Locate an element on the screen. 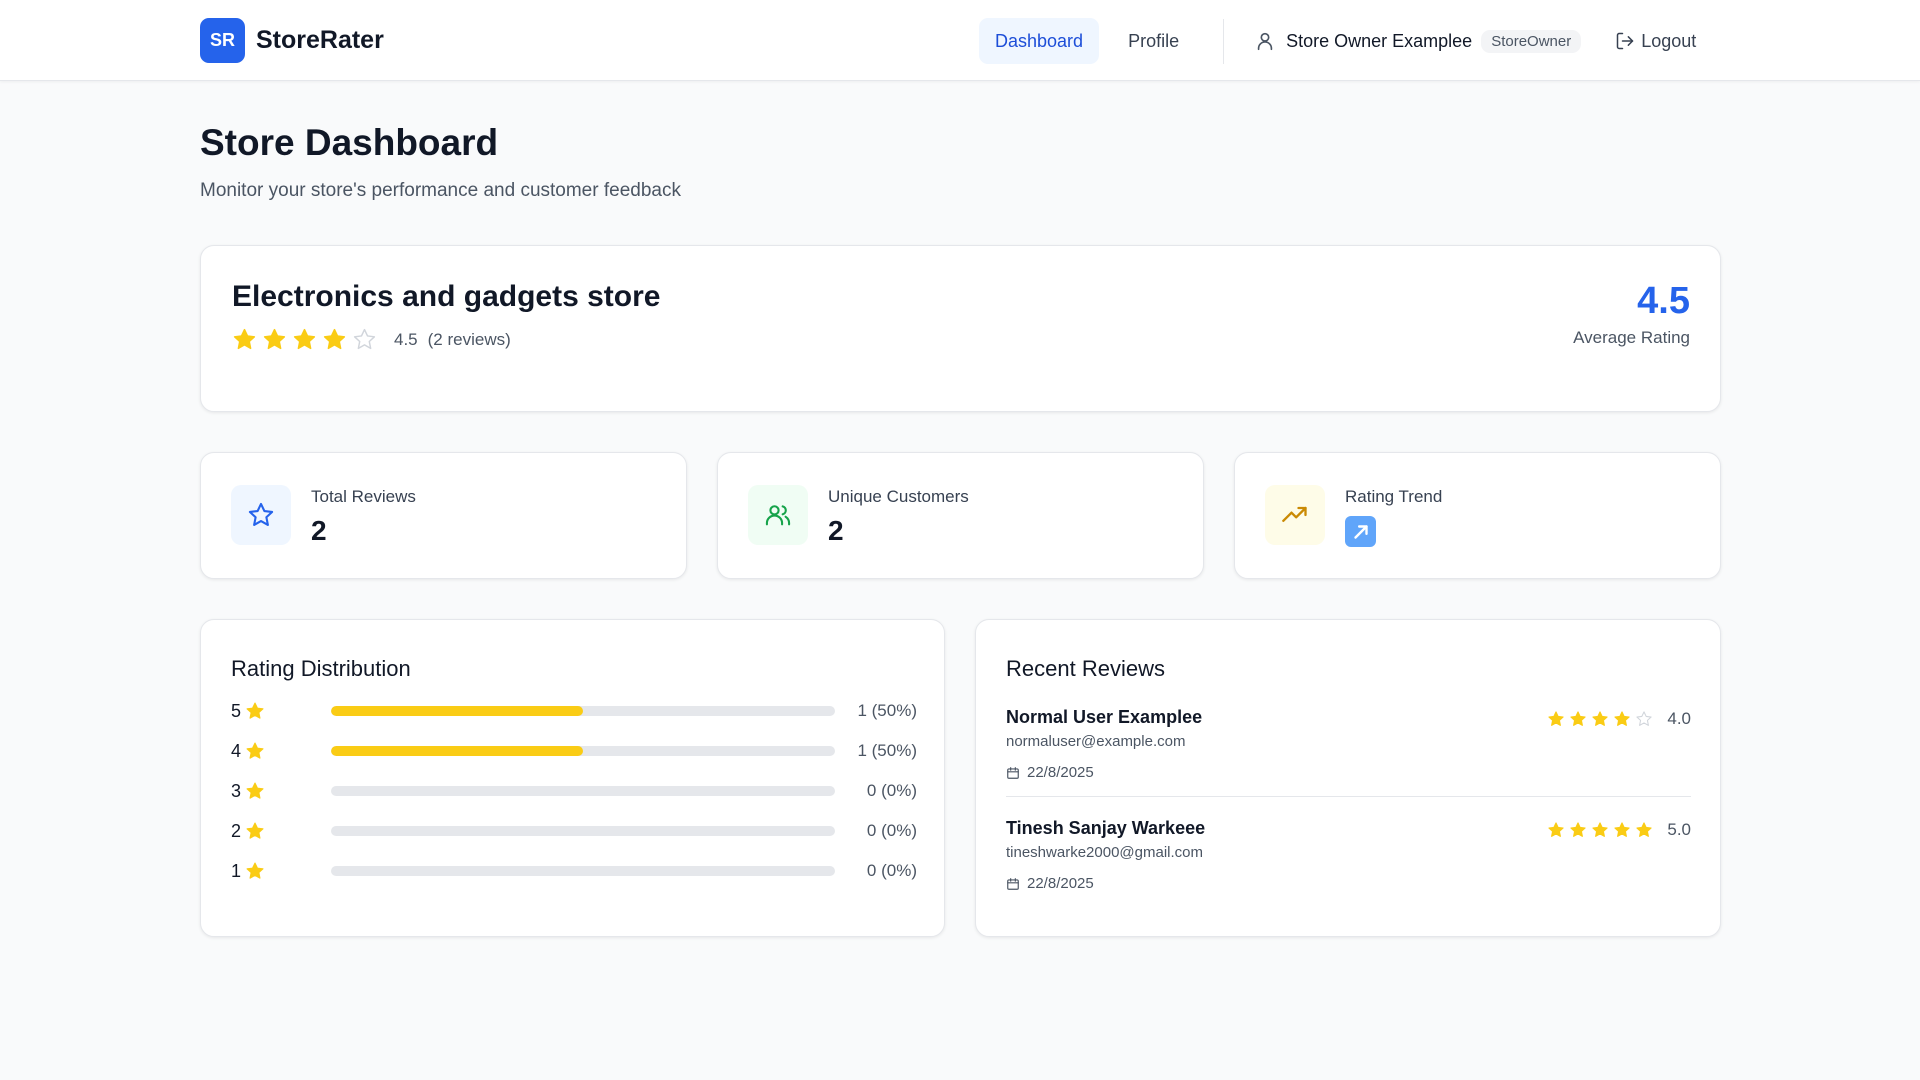 The width and height of the screenshot is (1920, 1080). store-rating-stars is located at coordinates (307, 339).